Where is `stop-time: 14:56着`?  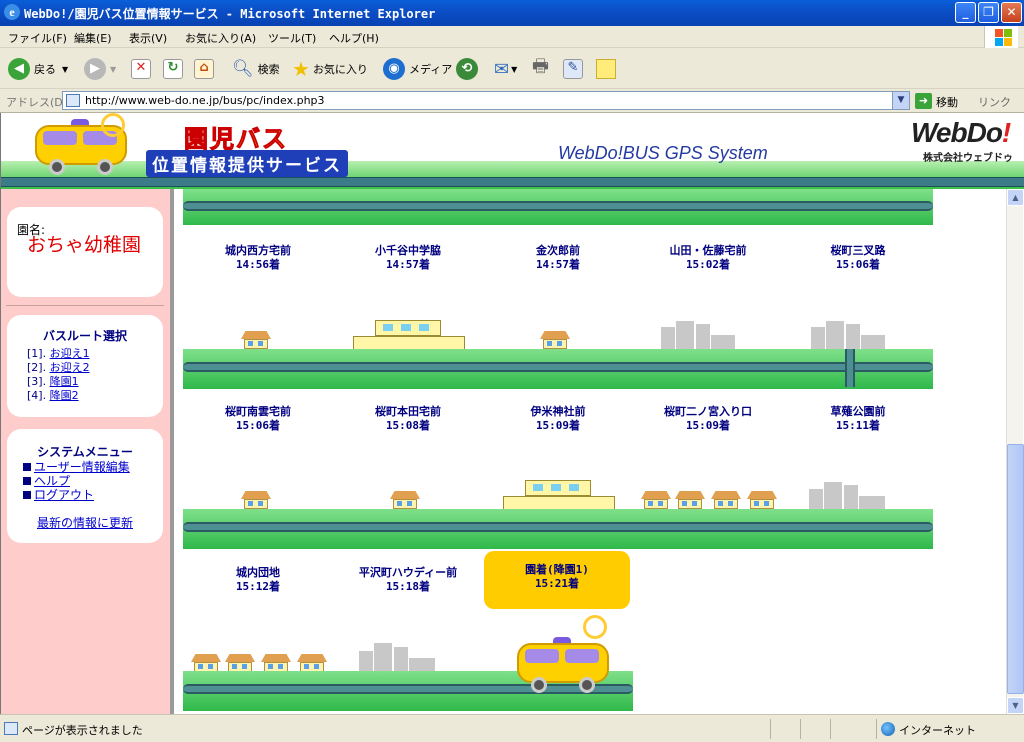
stop-time: 14:56着 is located at coordinates (258, 264).